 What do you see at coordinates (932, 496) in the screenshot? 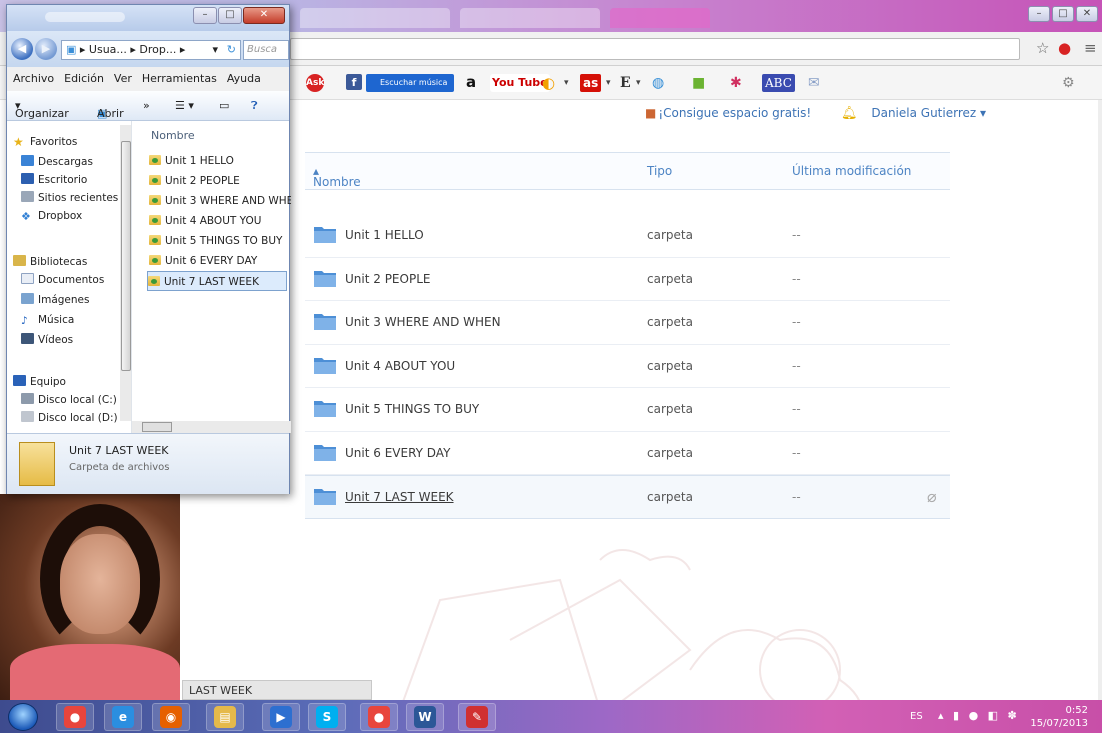
I see `share-link-icon: ⌀` at bounding box center [932, 496].